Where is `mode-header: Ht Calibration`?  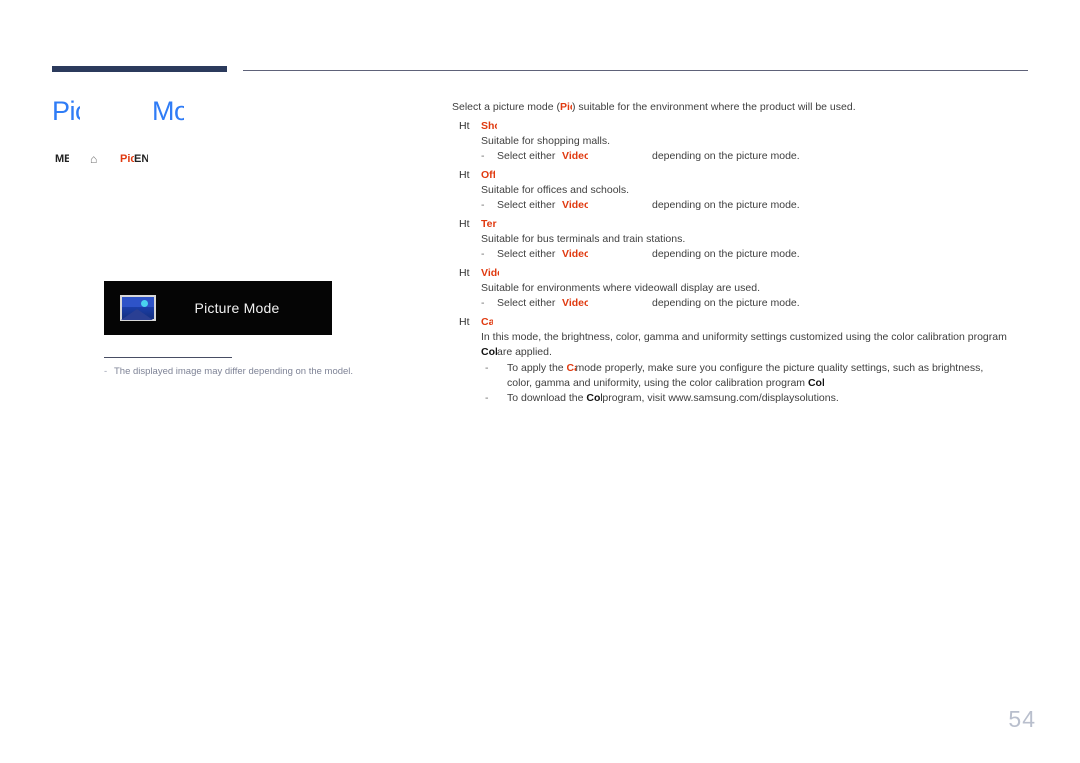 mode-header: Ht Calibration is located at coordinates (742, 322).